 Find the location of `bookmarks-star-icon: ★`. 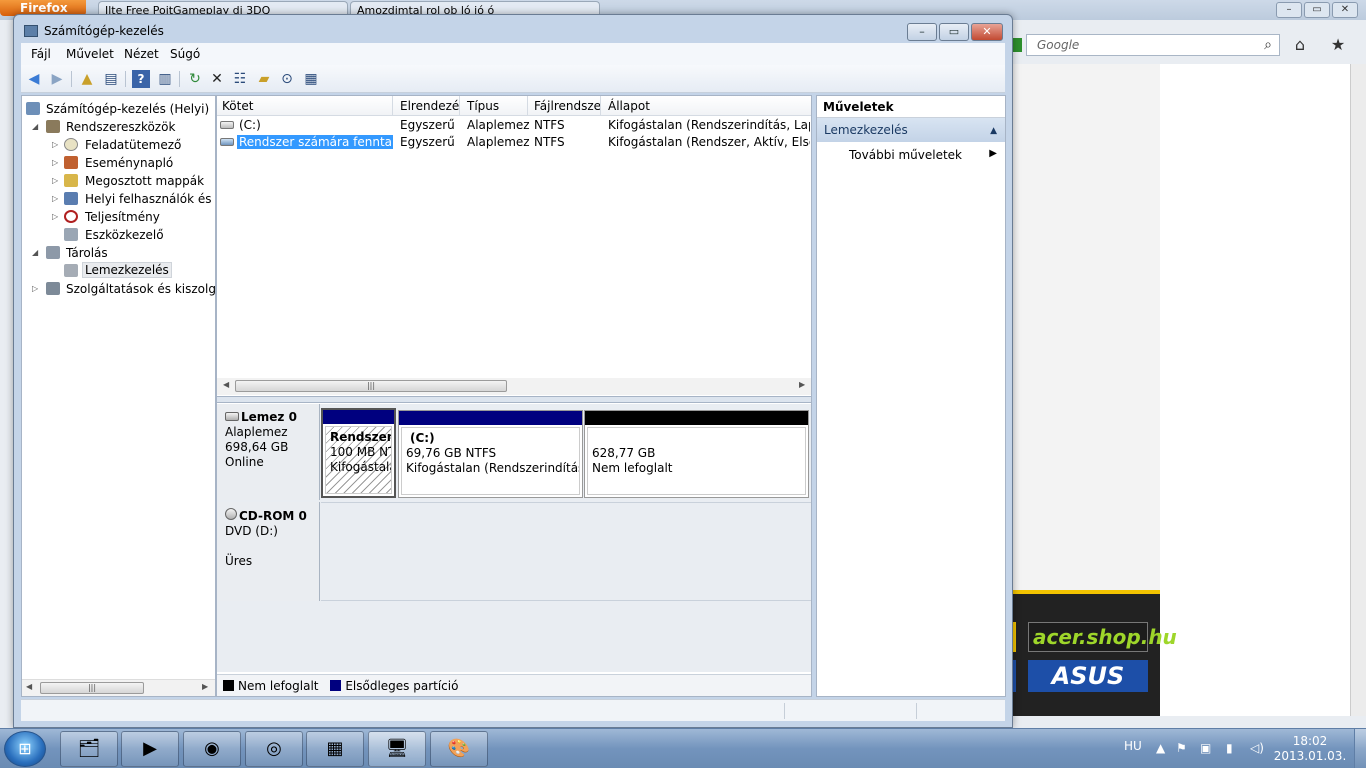

bookmarks-star-icon: ★ is located at coordinates (1338, 45).